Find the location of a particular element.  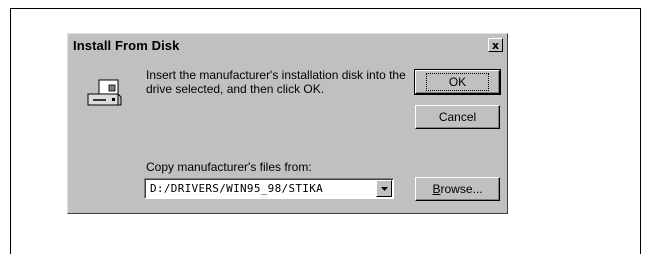

source-path-value: D:/DRIVERS/WIN95_98/STIKA is located at coordinates (237, 188).